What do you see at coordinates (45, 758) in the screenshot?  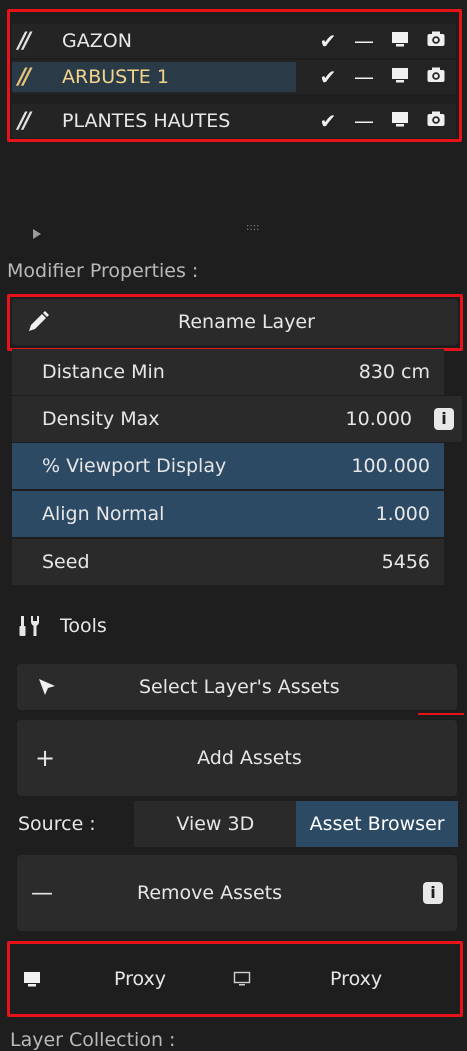 I see `plus-icon: +` at bounding box center [45, 758].